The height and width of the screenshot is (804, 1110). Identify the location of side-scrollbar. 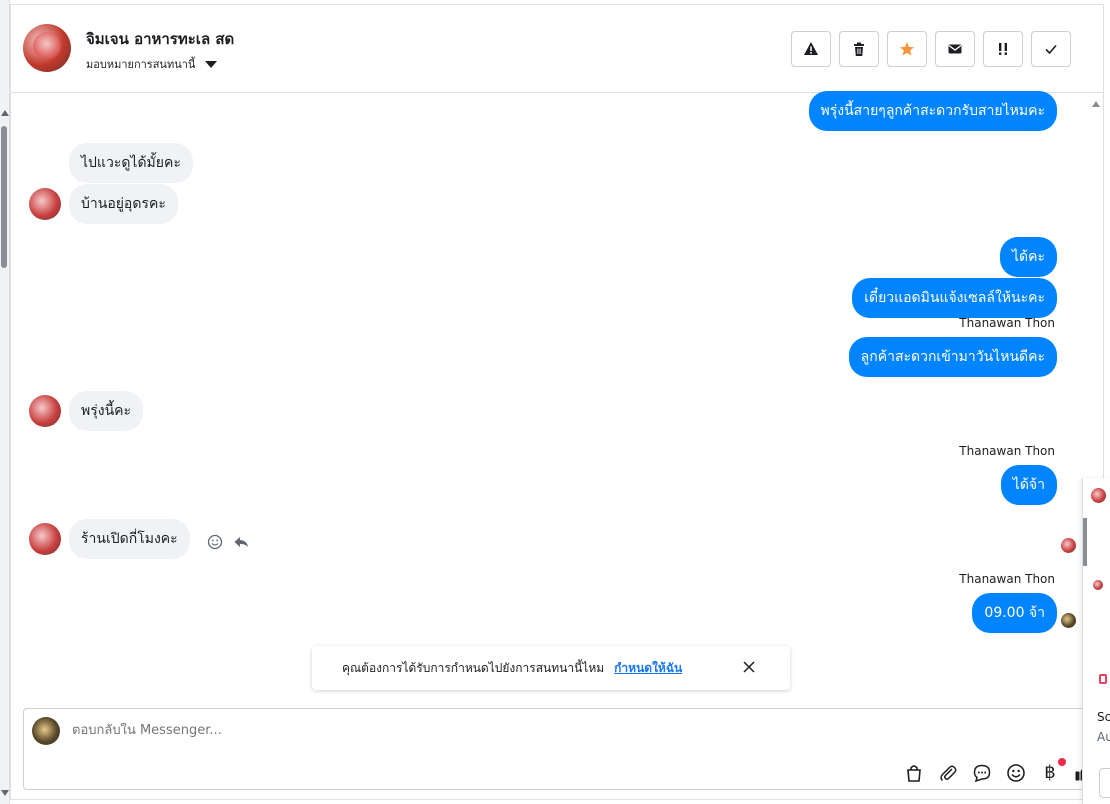
(1085, 542).